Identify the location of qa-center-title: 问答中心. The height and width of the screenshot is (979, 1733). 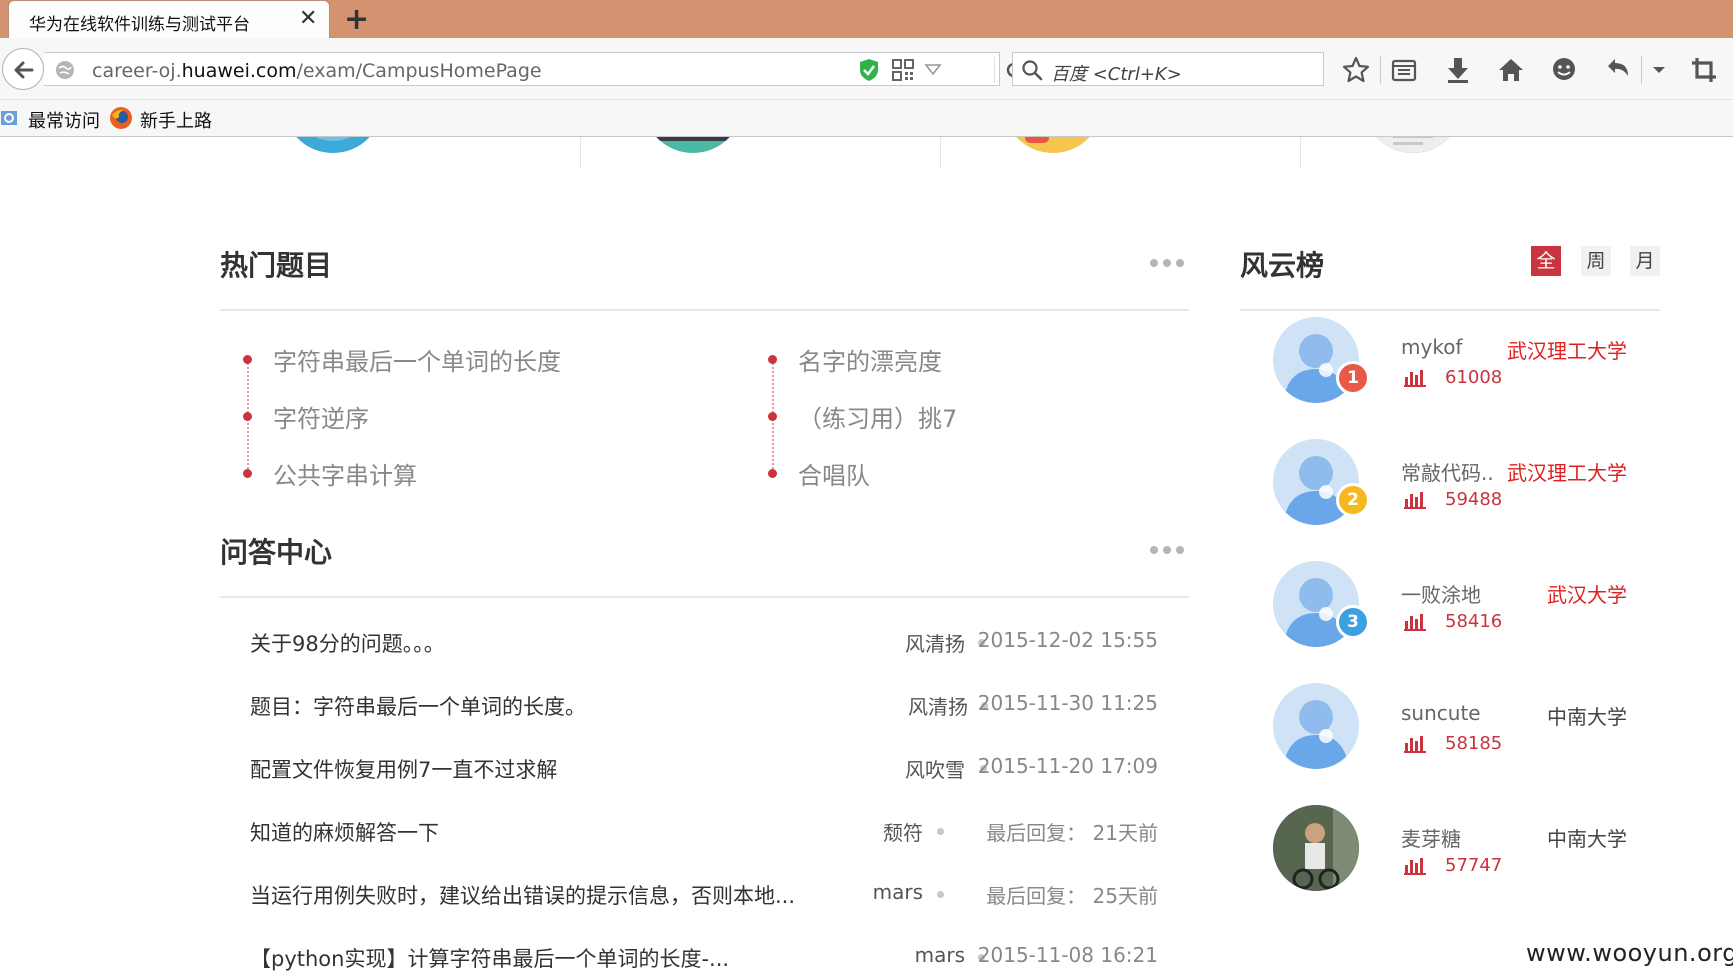
(276, 552).